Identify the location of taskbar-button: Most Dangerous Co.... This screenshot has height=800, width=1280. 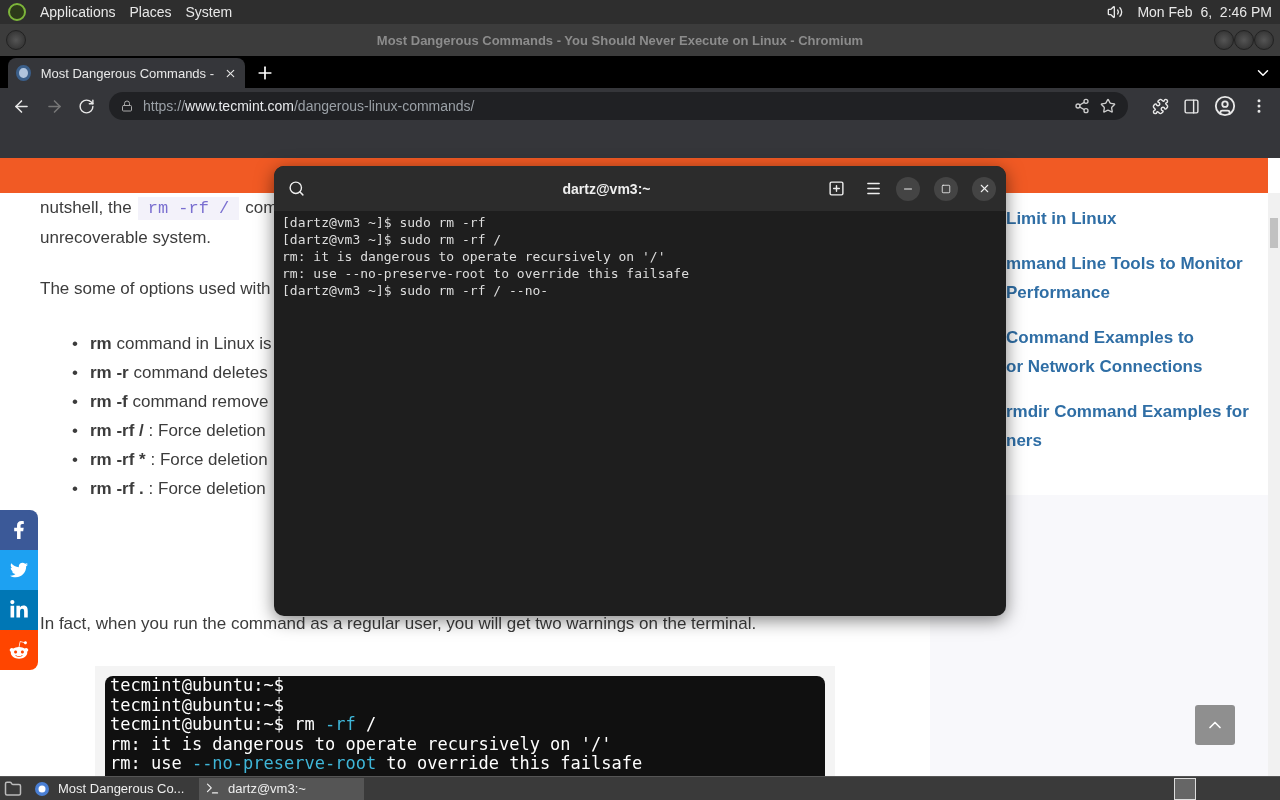
(110, 788).